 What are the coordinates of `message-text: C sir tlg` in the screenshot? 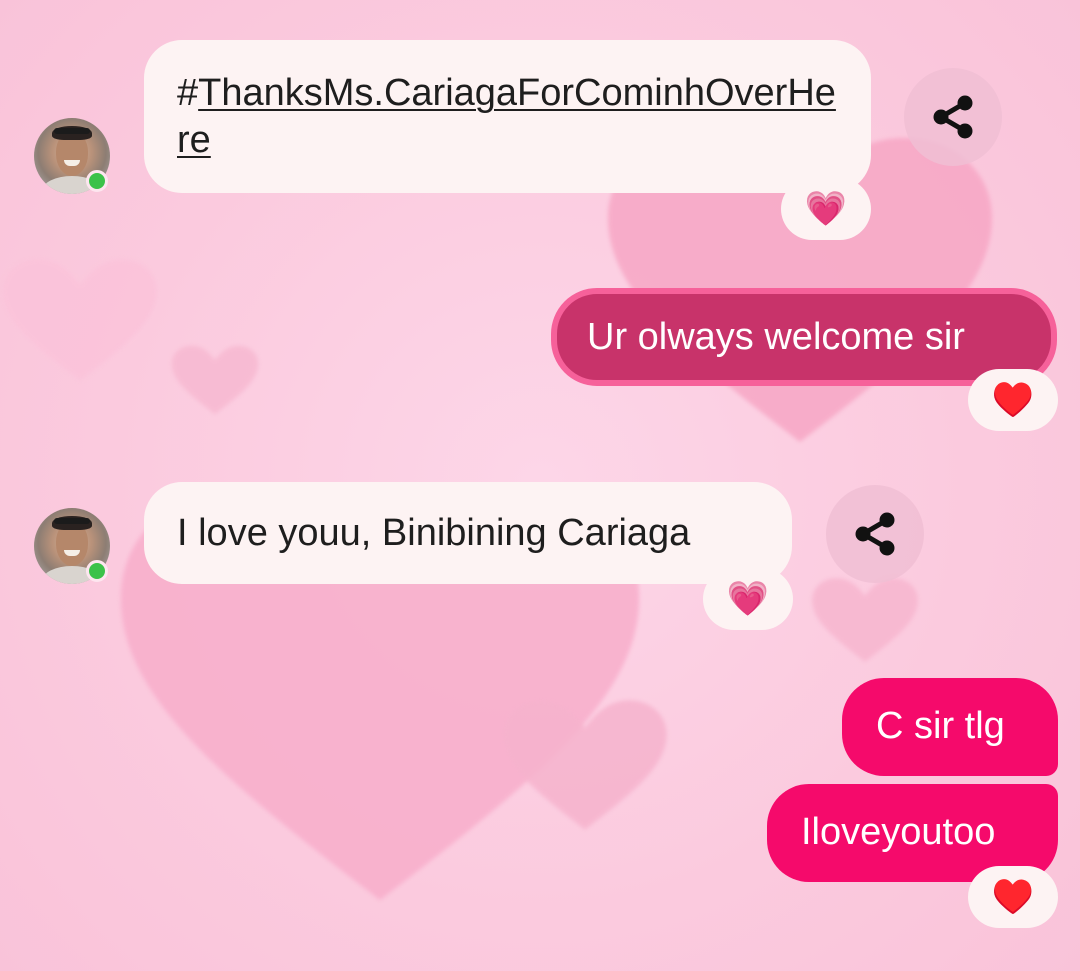 It's located at (940, 726).